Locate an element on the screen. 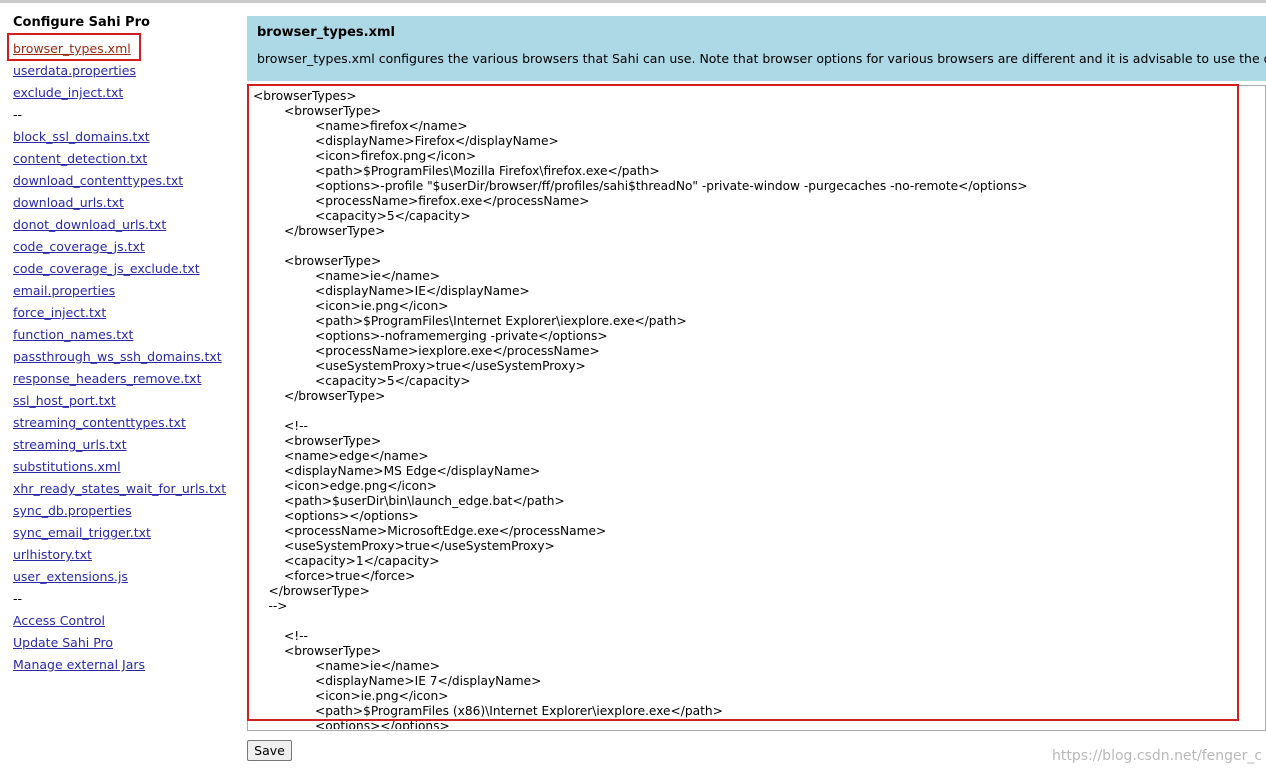 Image resolution: width=1266 pixels, height=774 pixels. sidebar-item: xhr_ready_states_wait_for_urls.txt is located at coordinates (119, 489).